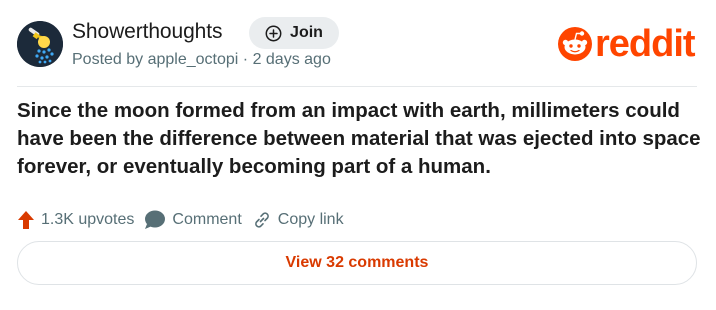 The height and width of the screenshot is (310, 716). I want to click on reddit-wordmark: reddit, so click(645, 44).